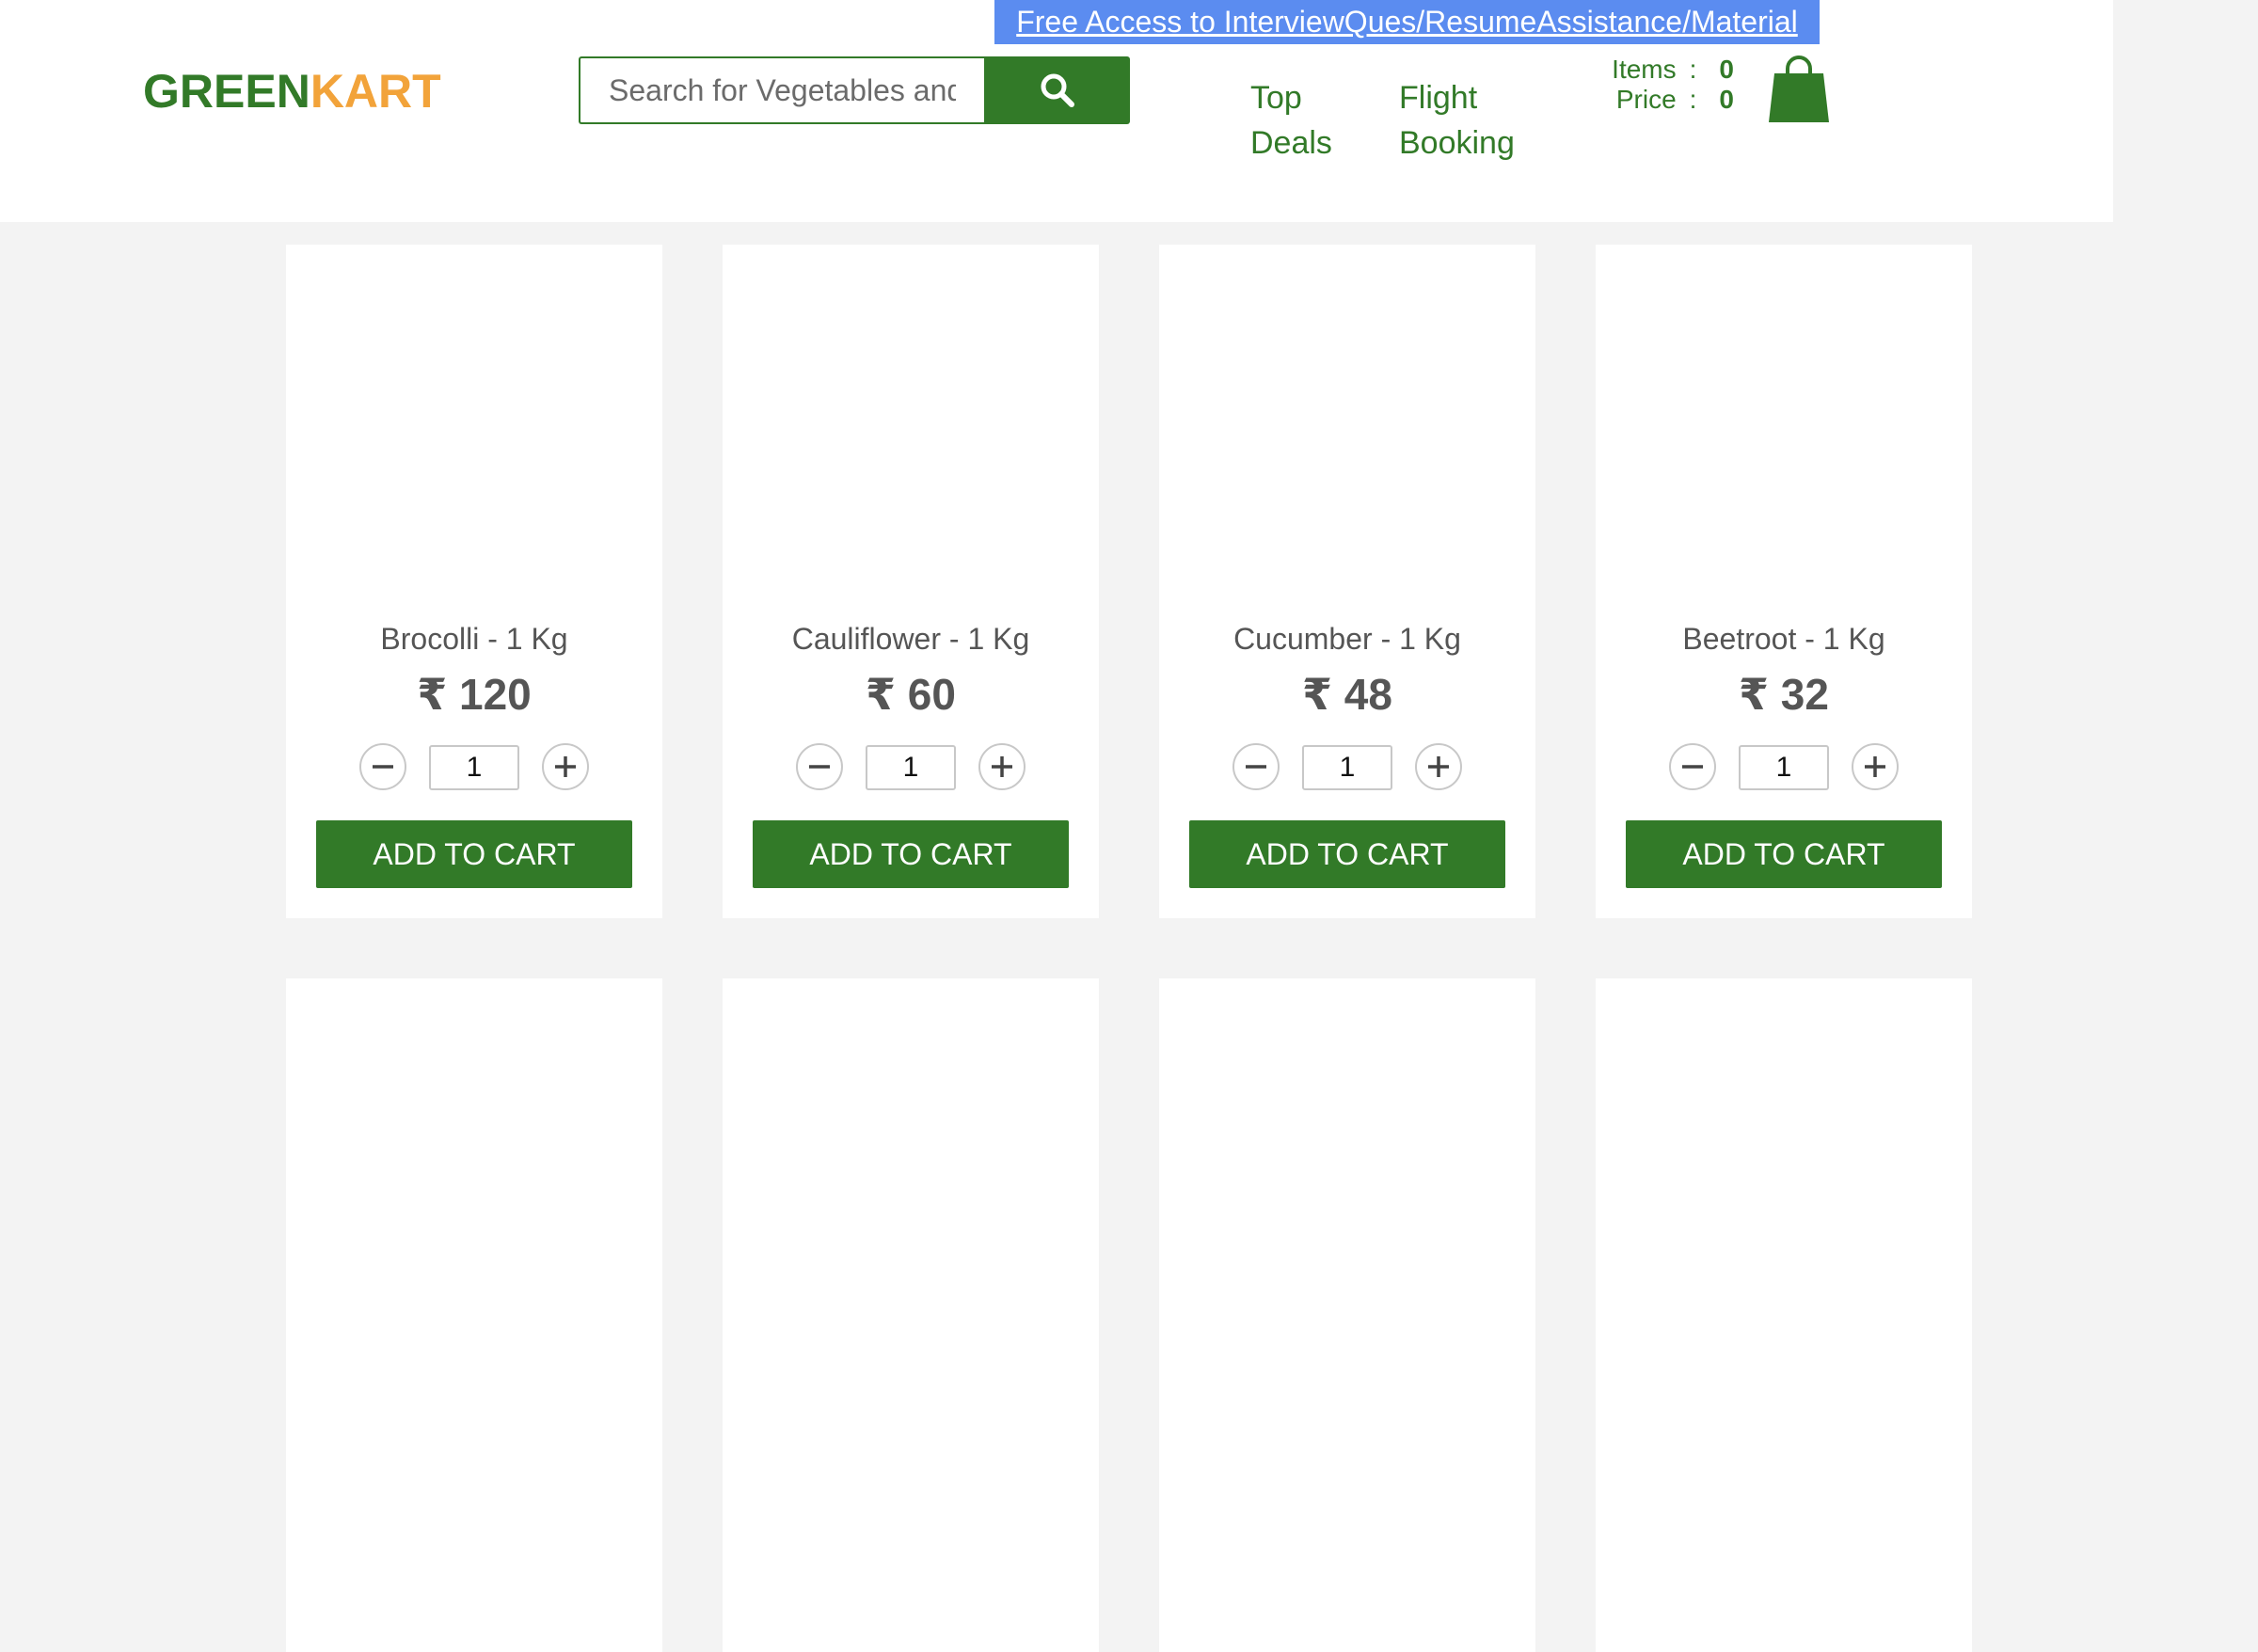 This screenshot has width=2258, height=1652. I want to click on cart-button, so click(1799, 89).